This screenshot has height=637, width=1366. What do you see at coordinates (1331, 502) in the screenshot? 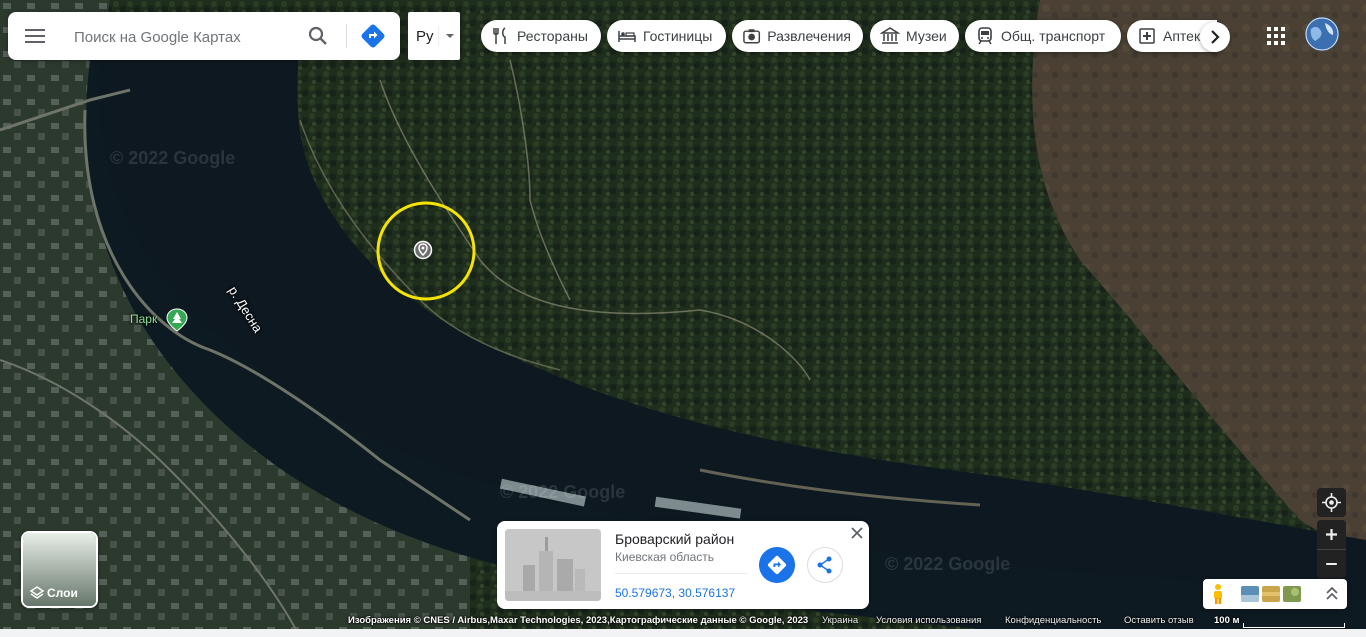
I see `my-location-button` at bounding box center [1331, 502].